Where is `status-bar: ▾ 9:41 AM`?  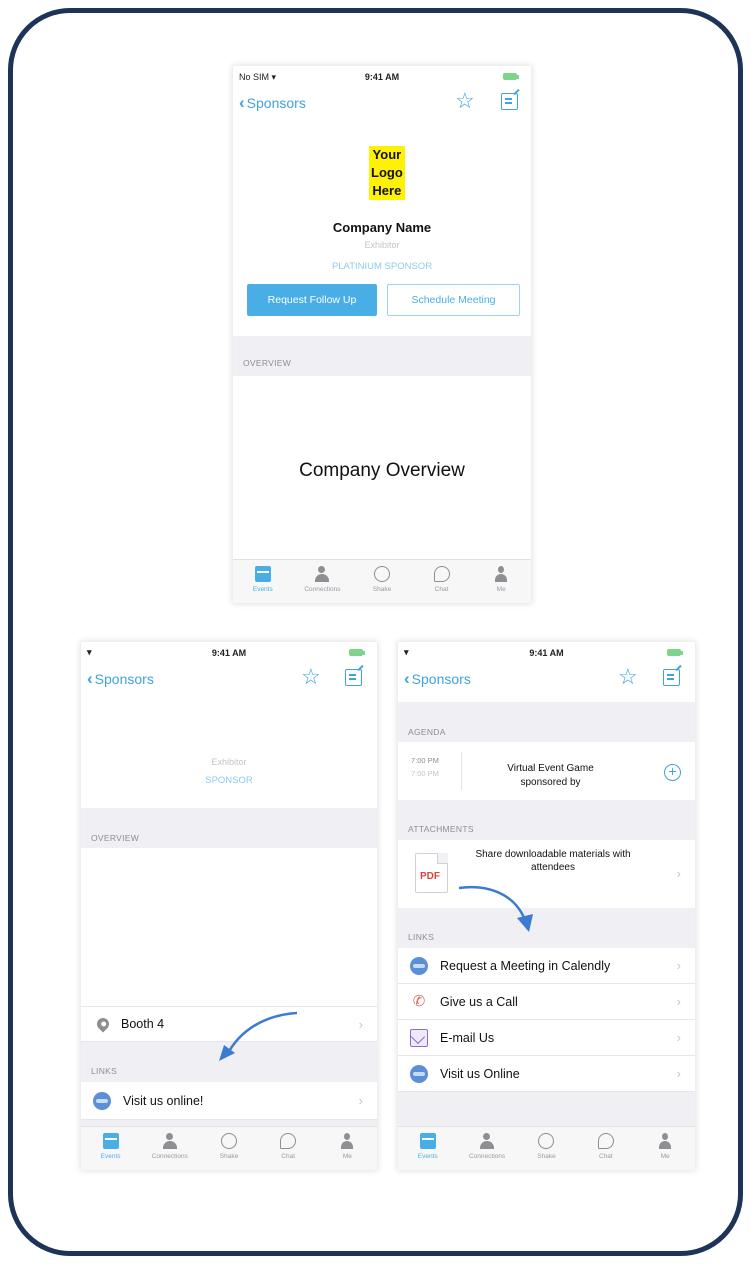 status-bar: ▾ 9:41 AM is located at coordinates (229, 653).